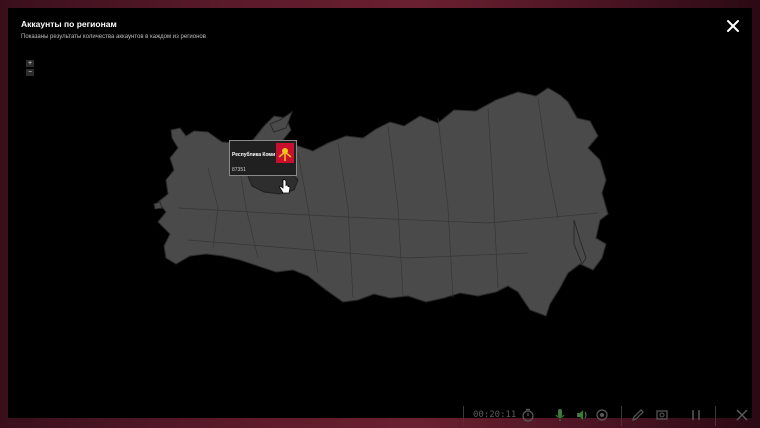  What do you see at coordinates (560, 415) in the screenshot?
I see `microphone-icon` at bounding box center [560, 415].